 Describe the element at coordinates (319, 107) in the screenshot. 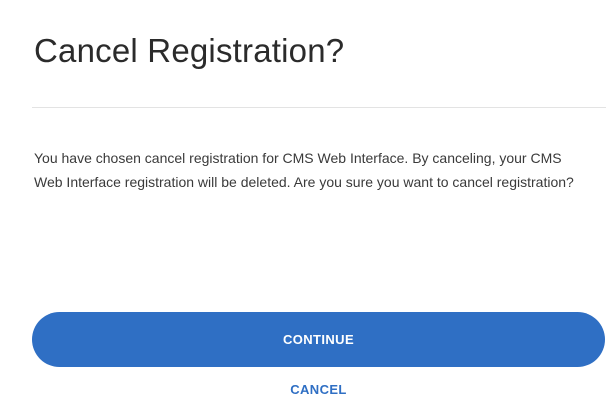

I see `title-divider` at that location.